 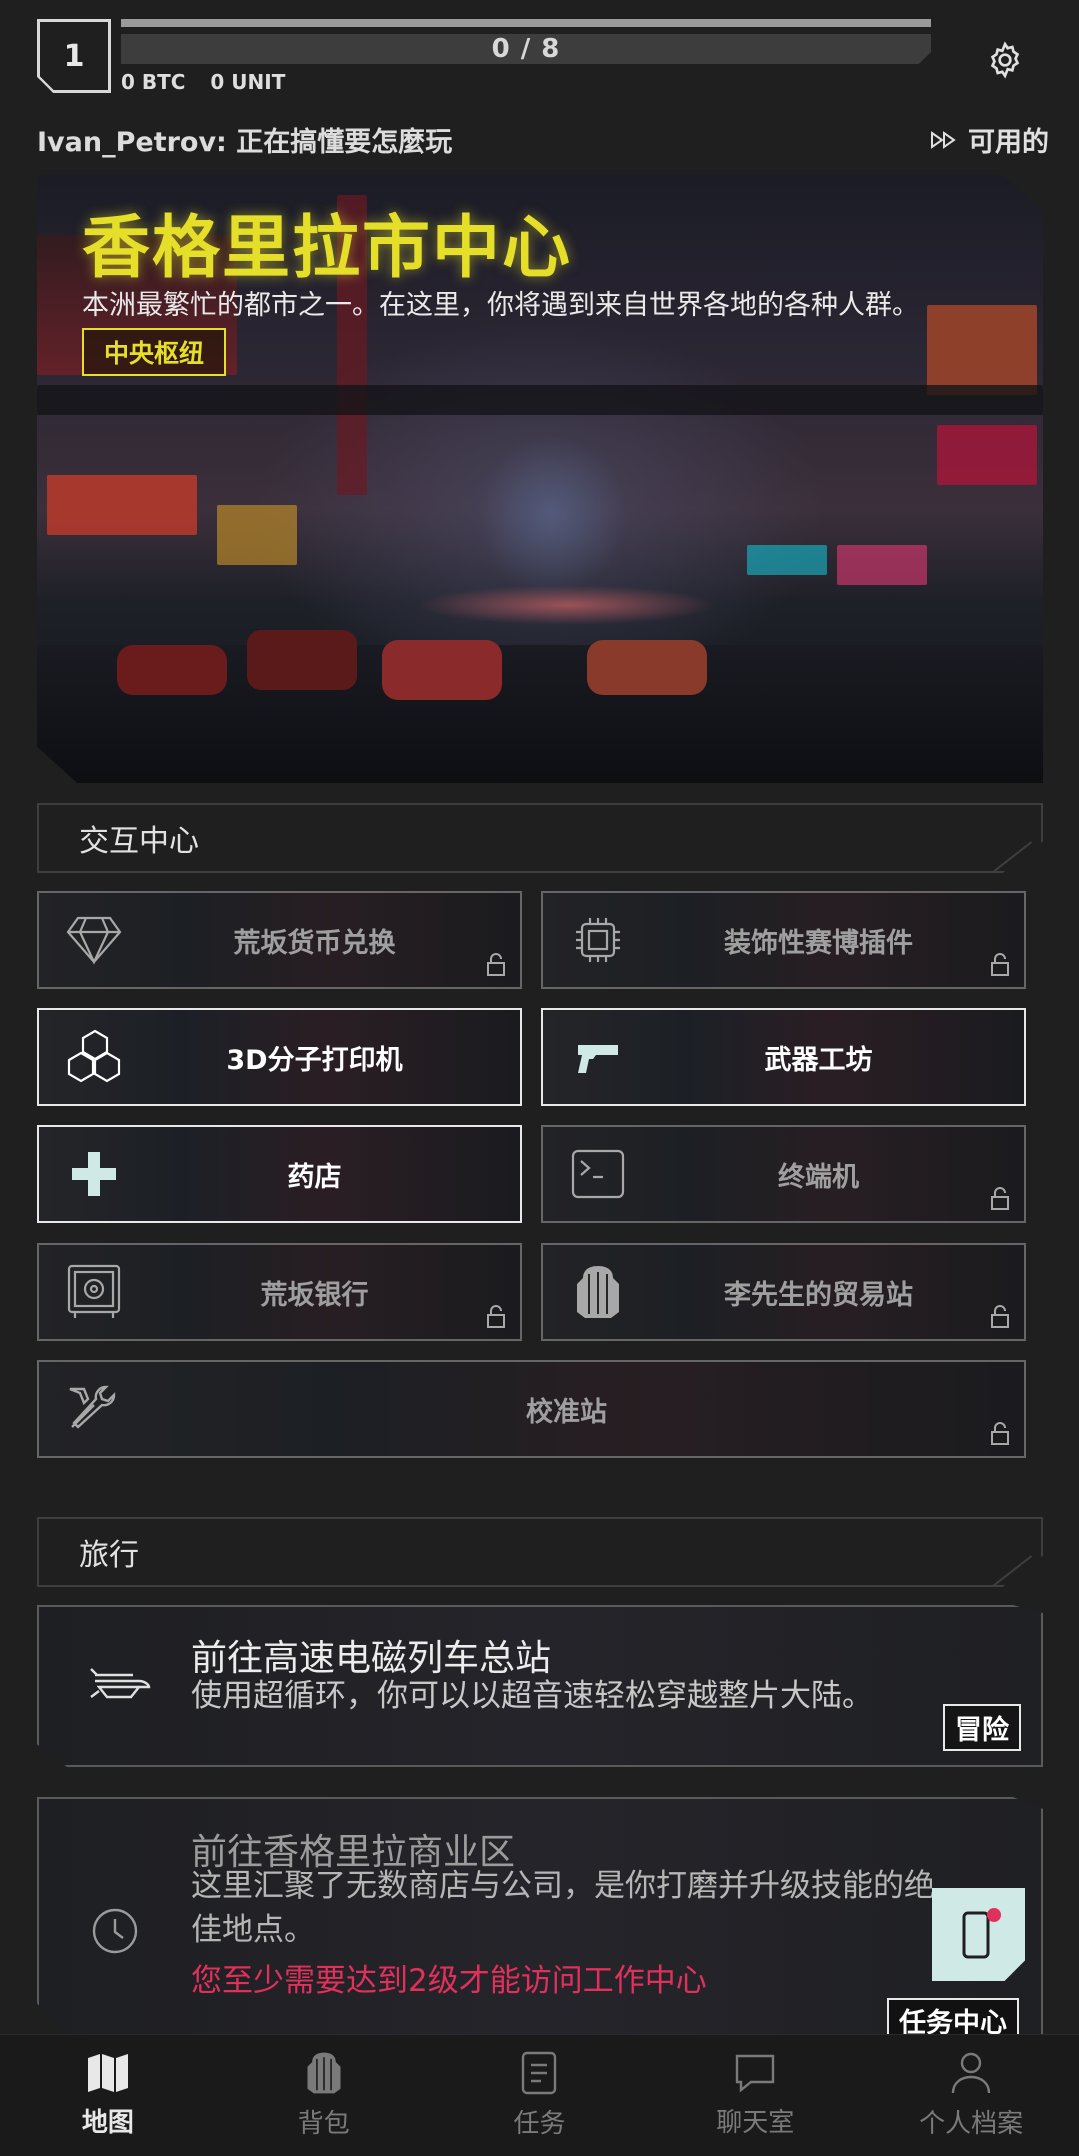 What do you see at coordinates (253, 1930) in the screenshot?
I see `card-description-line2: 佳地点。` at bounding box center [253, 1930].